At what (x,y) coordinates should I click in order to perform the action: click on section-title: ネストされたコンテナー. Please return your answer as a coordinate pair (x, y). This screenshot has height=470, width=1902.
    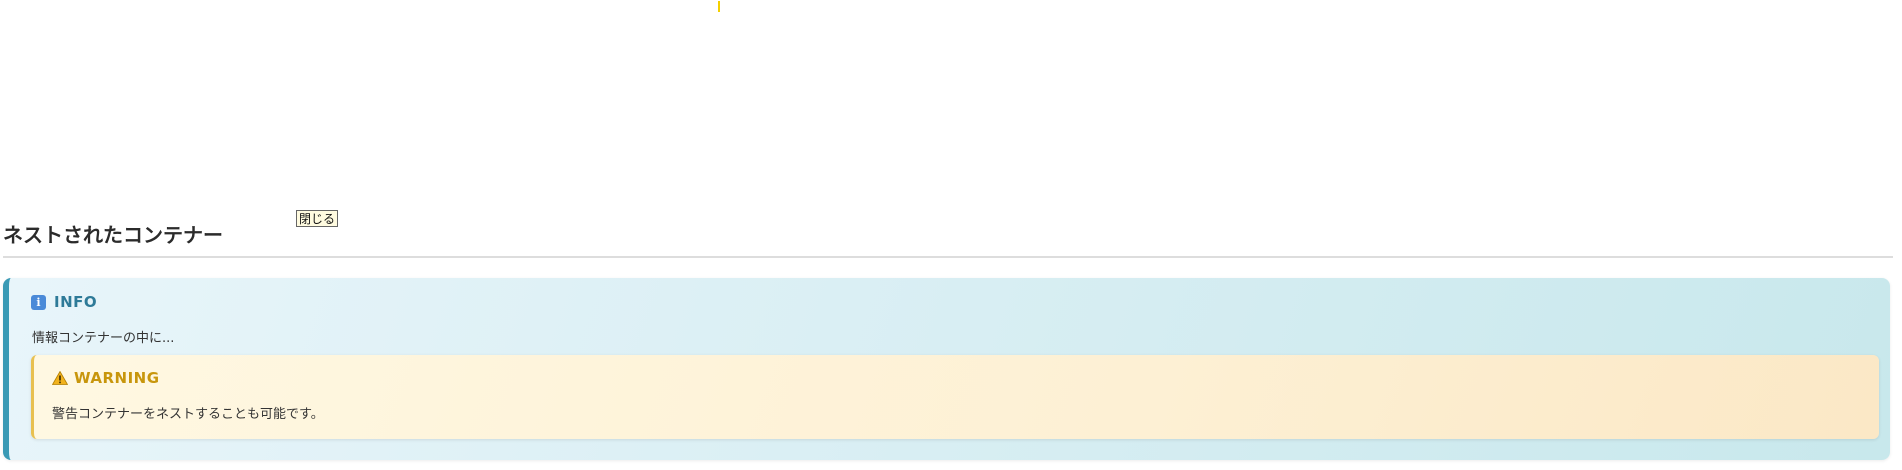
    Looking at the image, I should click on (113, 235).